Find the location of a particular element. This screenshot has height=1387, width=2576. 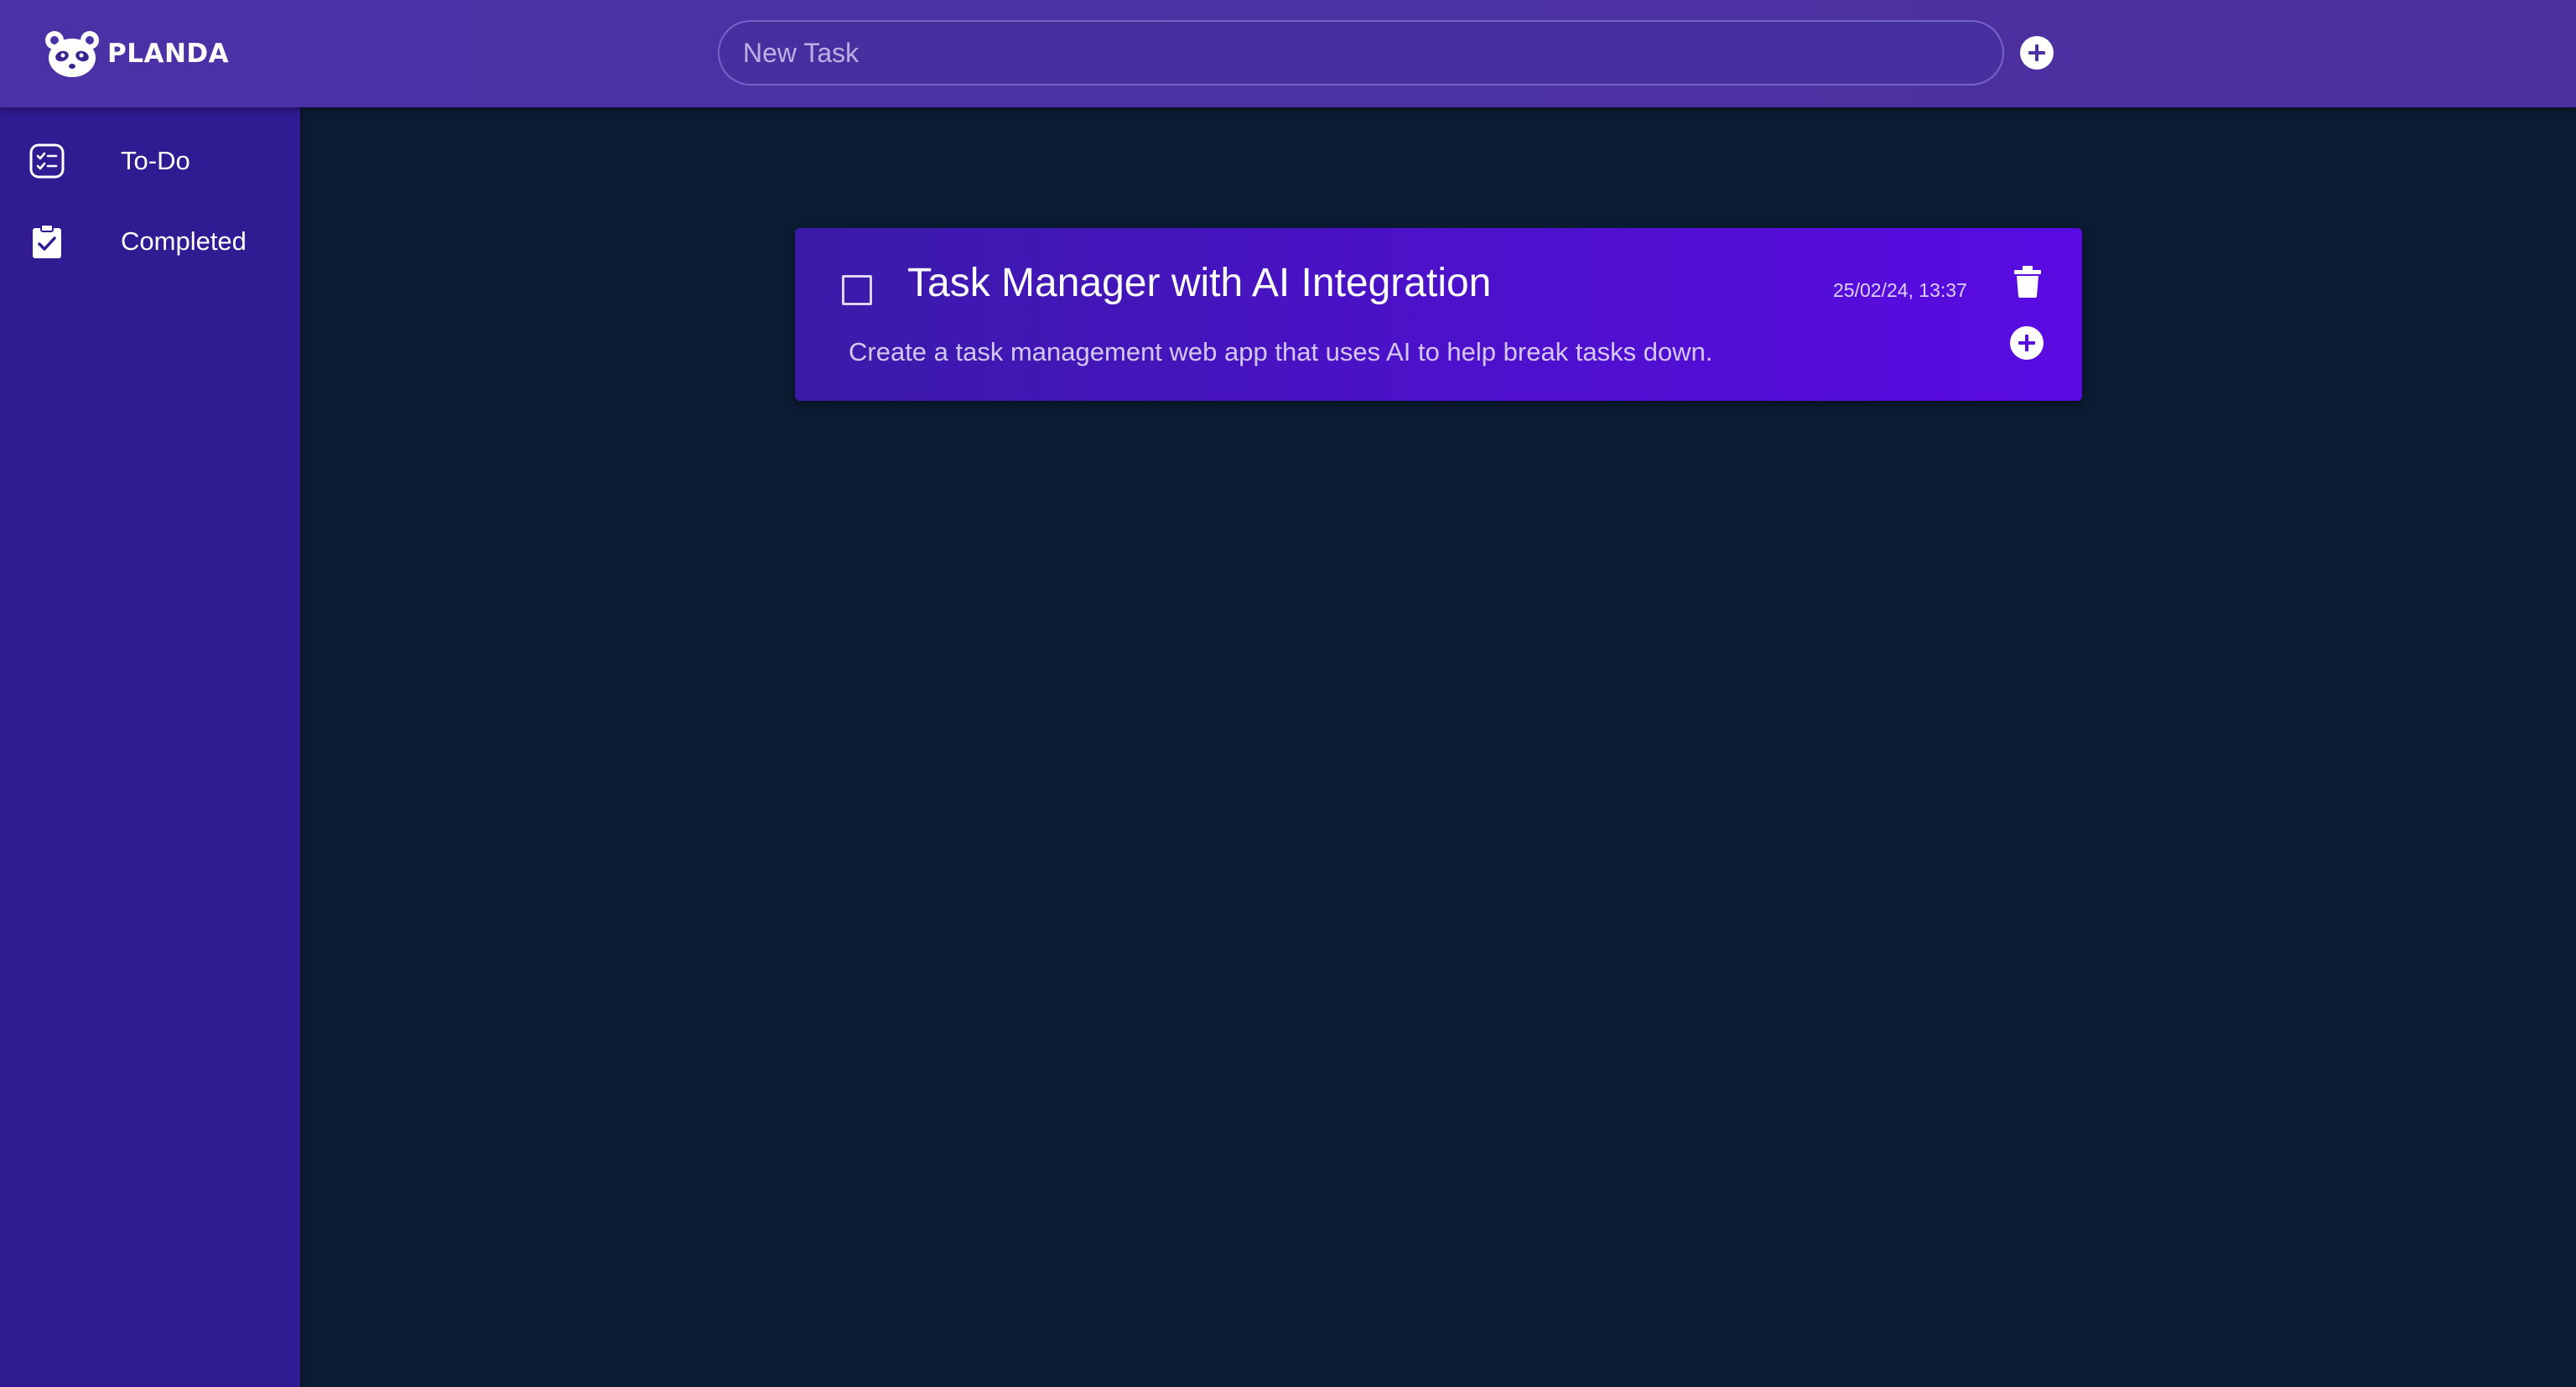

sidebar-item-todo: To-Do is located at coordinates (150, 161).